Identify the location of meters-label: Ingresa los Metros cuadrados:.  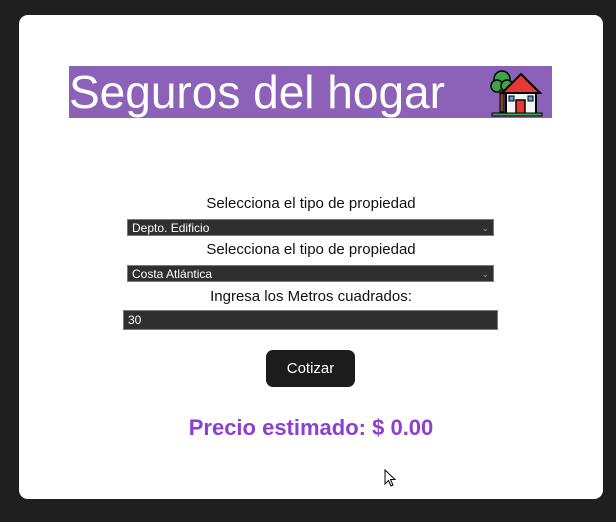
(311, 296).